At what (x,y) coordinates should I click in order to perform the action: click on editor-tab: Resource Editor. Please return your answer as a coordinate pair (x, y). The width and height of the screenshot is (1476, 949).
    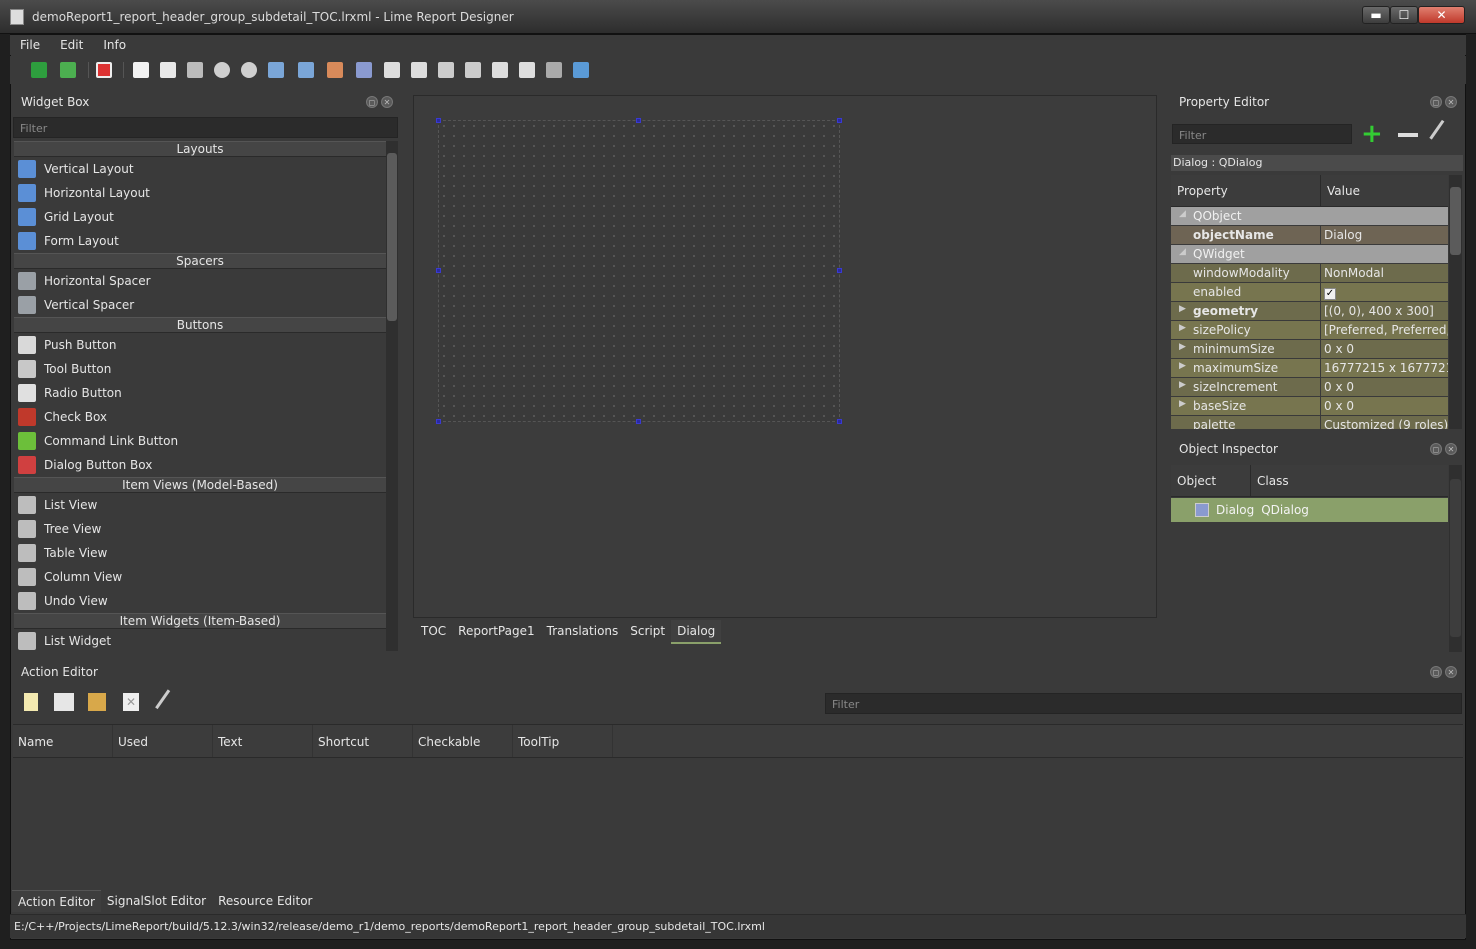
    Looking at the image, I should click on (265, 901).